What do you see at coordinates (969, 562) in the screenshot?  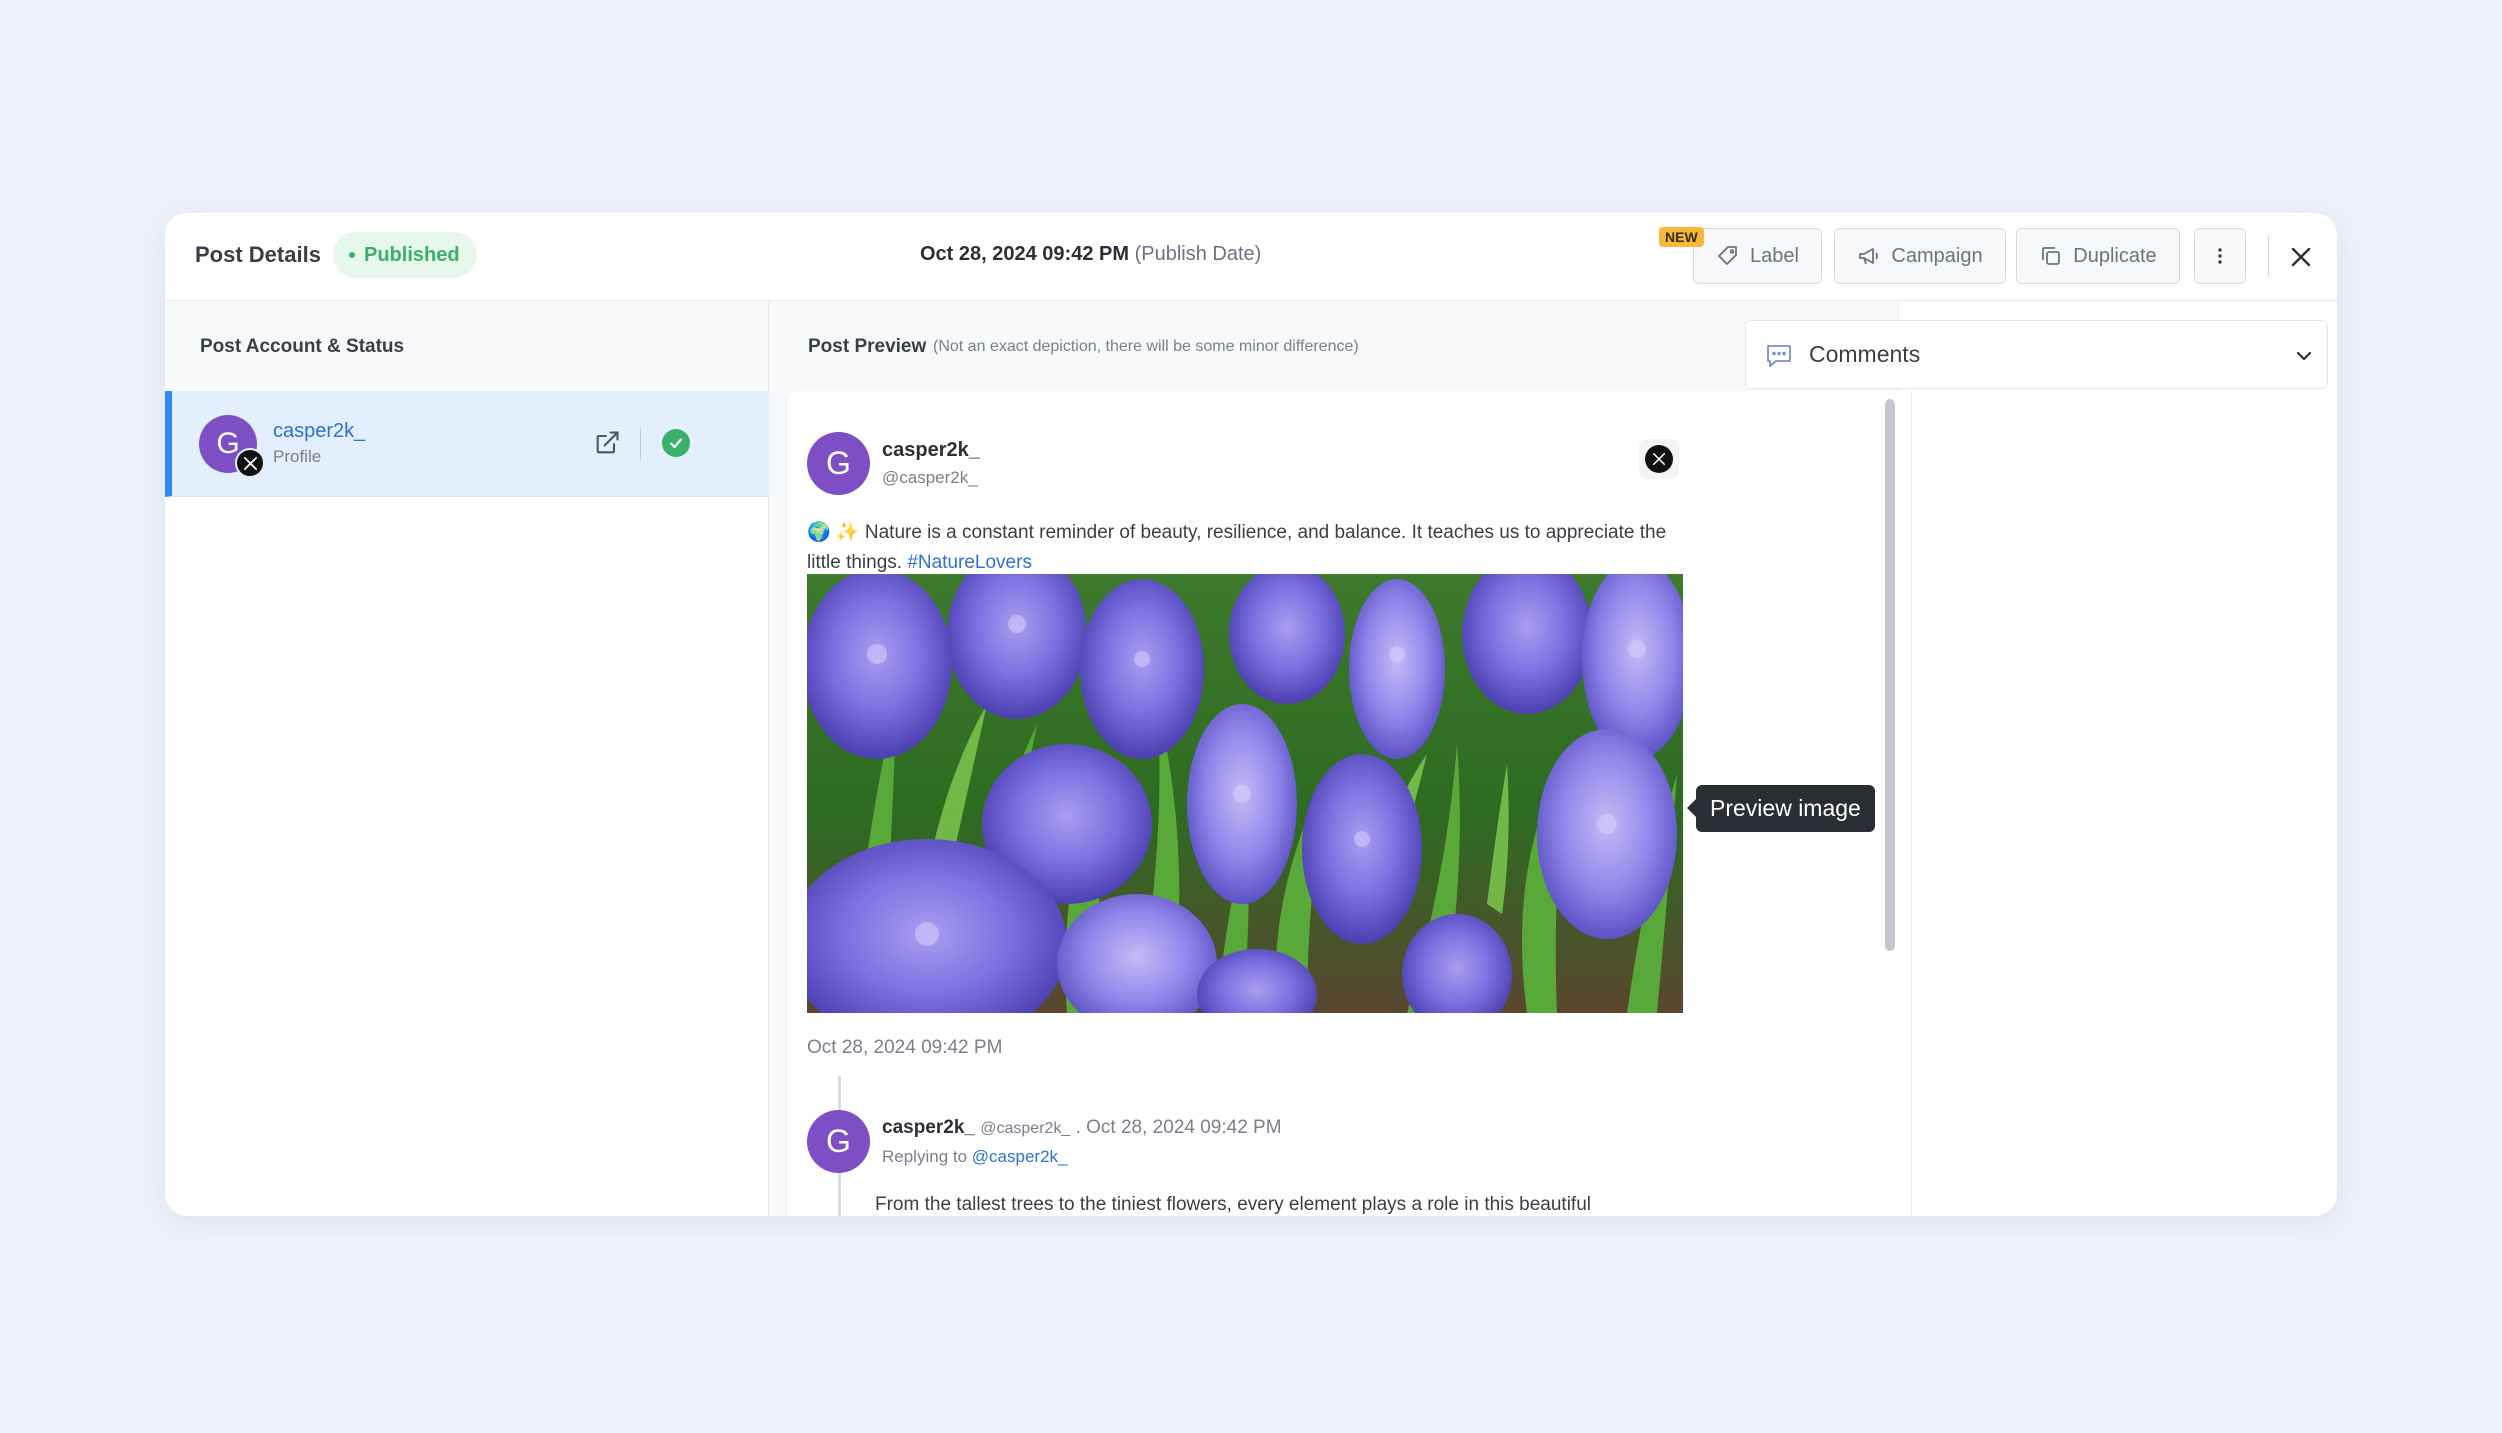 I see `hashtag-link: #NatureLovers` at bounding box center [969, 562].